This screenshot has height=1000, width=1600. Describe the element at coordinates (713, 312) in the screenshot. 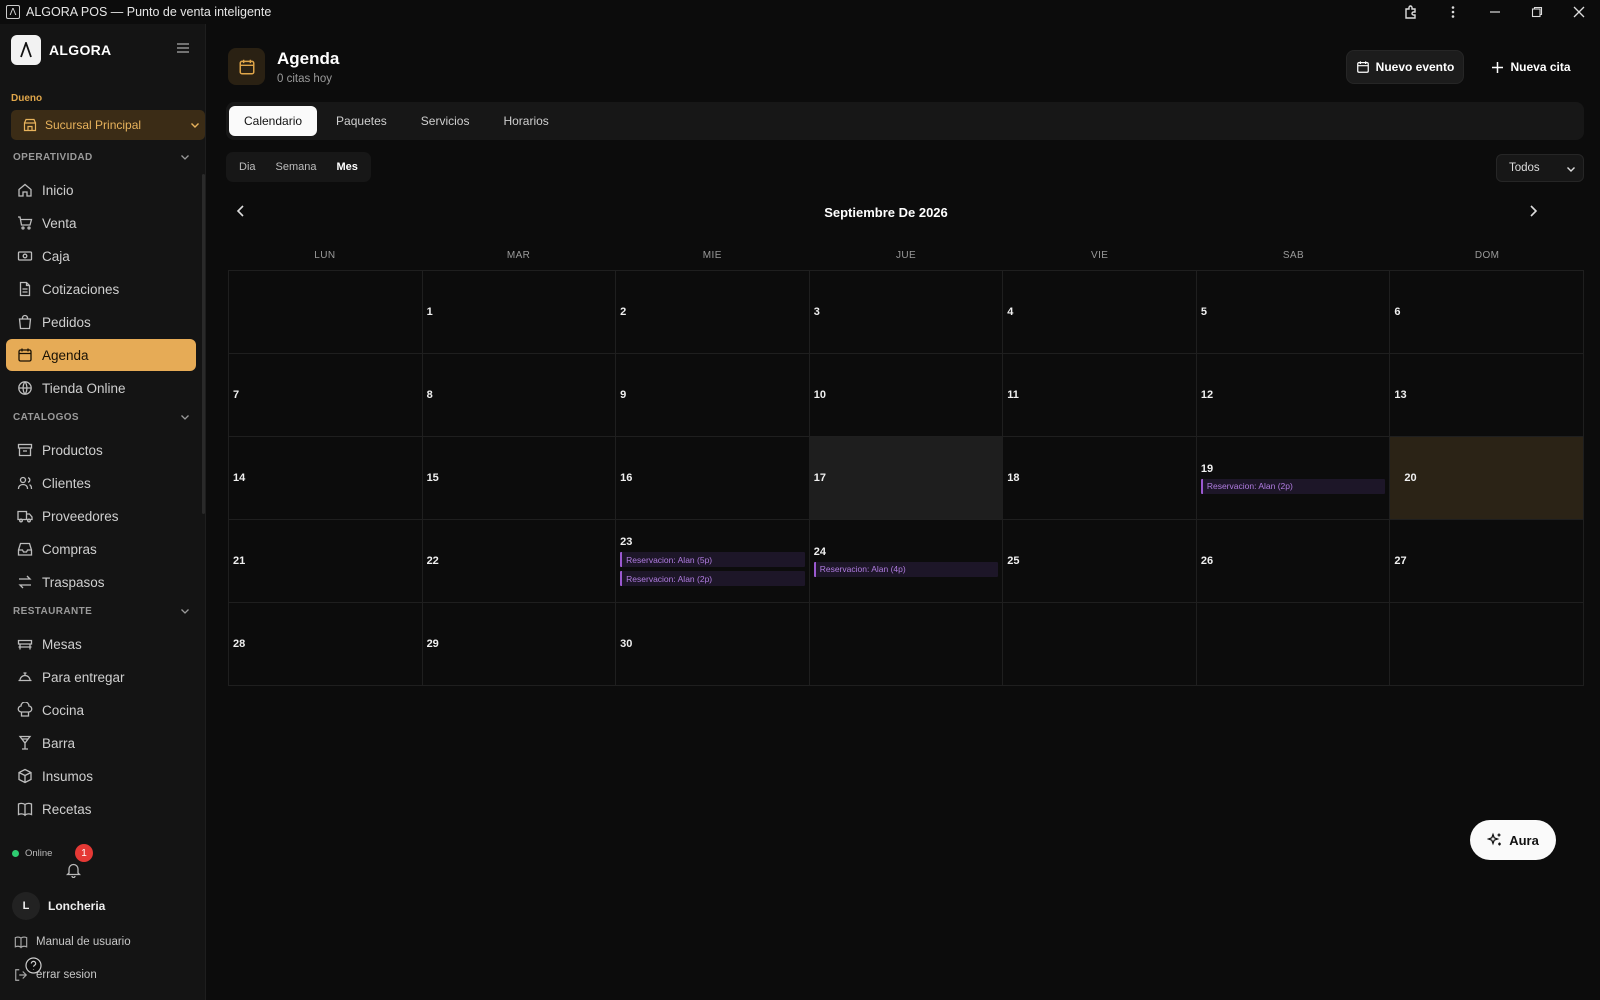

I see `calendar-day: 2` at that location.